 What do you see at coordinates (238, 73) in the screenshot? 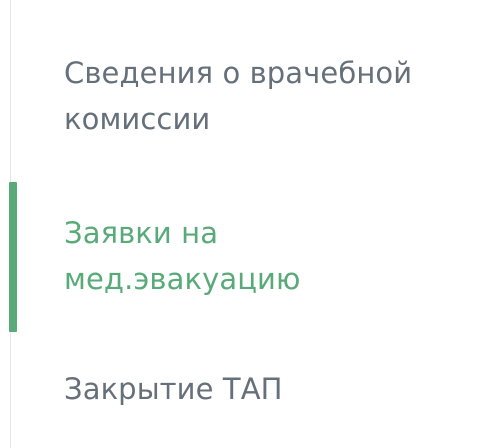
I see `nav-item-label-line-1: Сведения о врачебной` at bounding box center [238, 73].